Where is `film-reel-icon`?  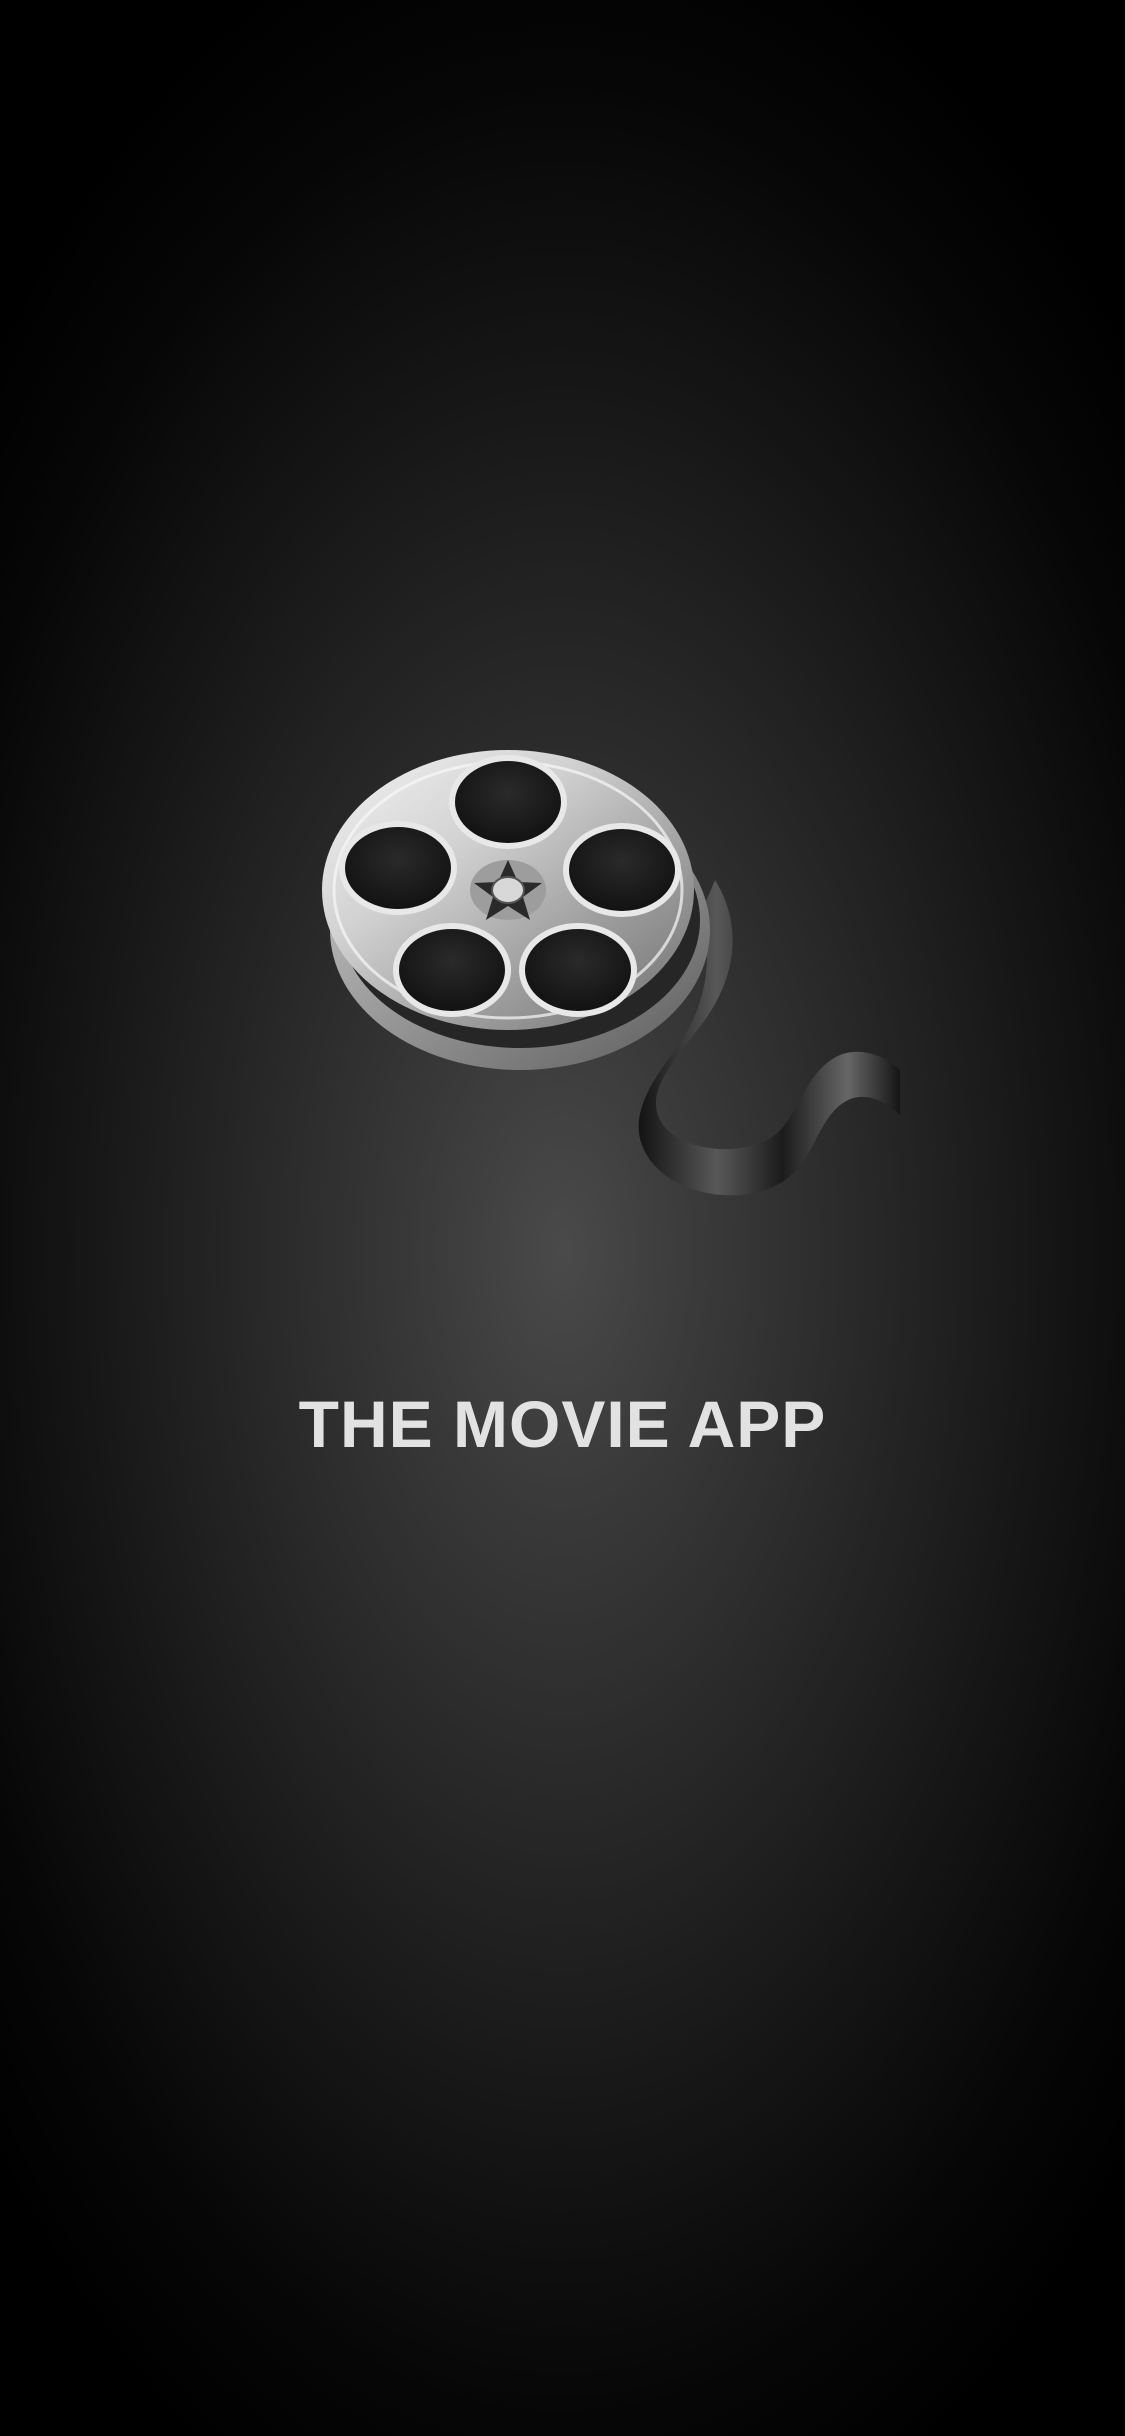 film-reel-icon is located at coordinates (620, 990).